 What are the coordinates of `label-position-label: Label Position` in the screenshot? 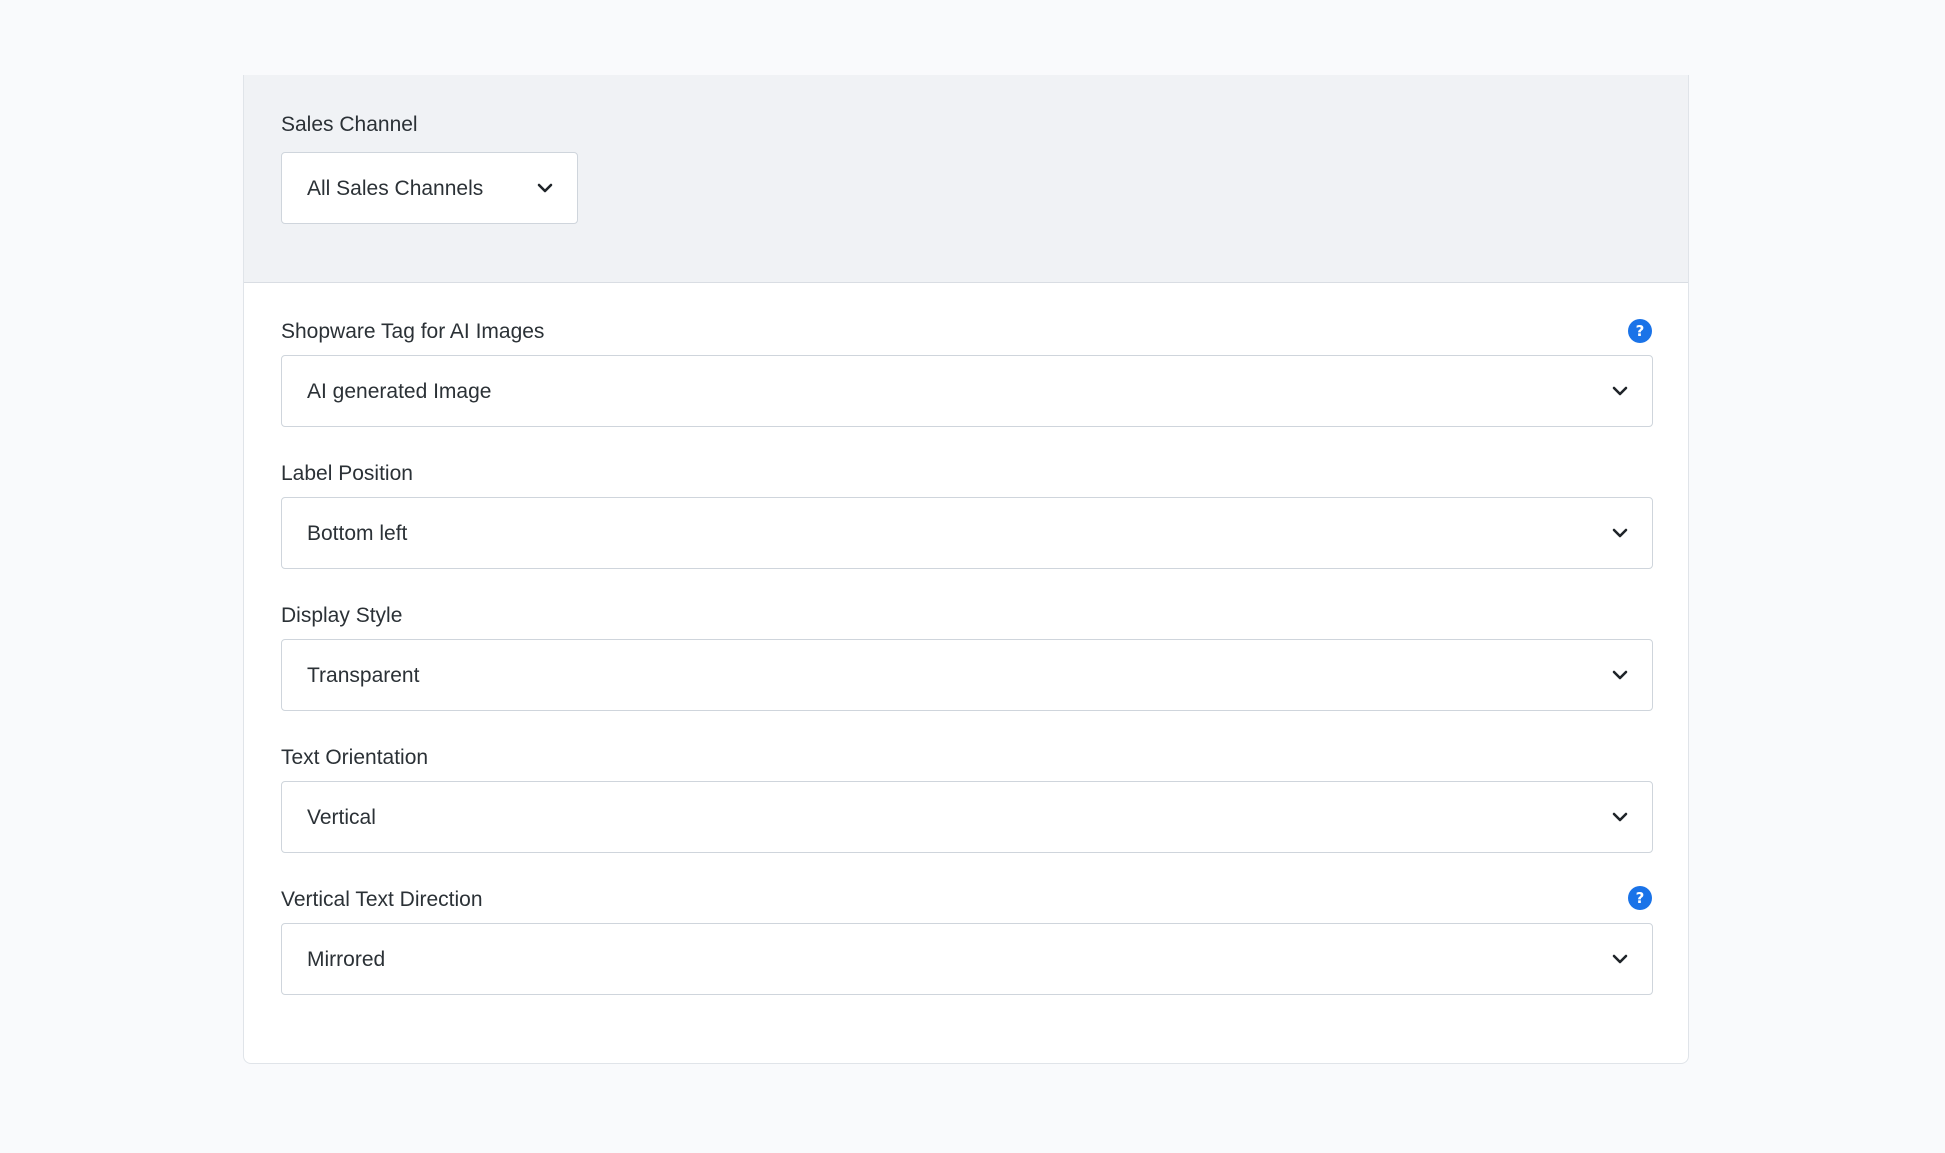 It's located at (347, 473).